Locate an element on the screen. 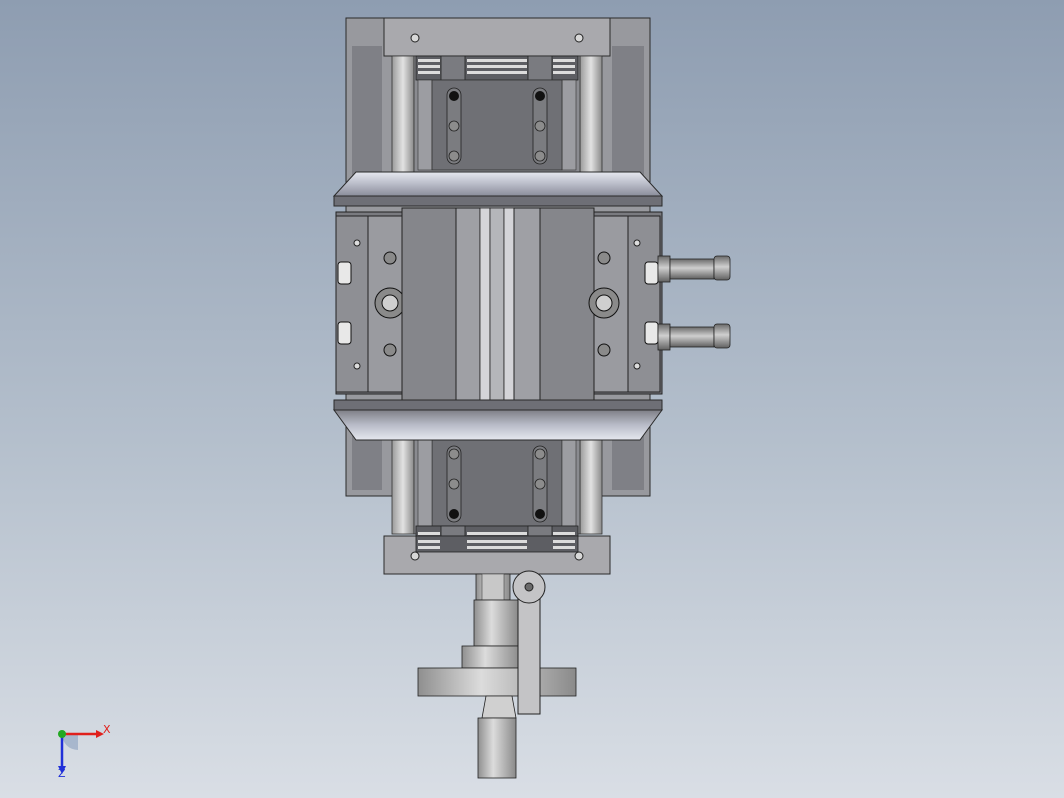 The height and width of the screenshot is (798, 1064). top-end-plate is located at coordinates (497, 37).